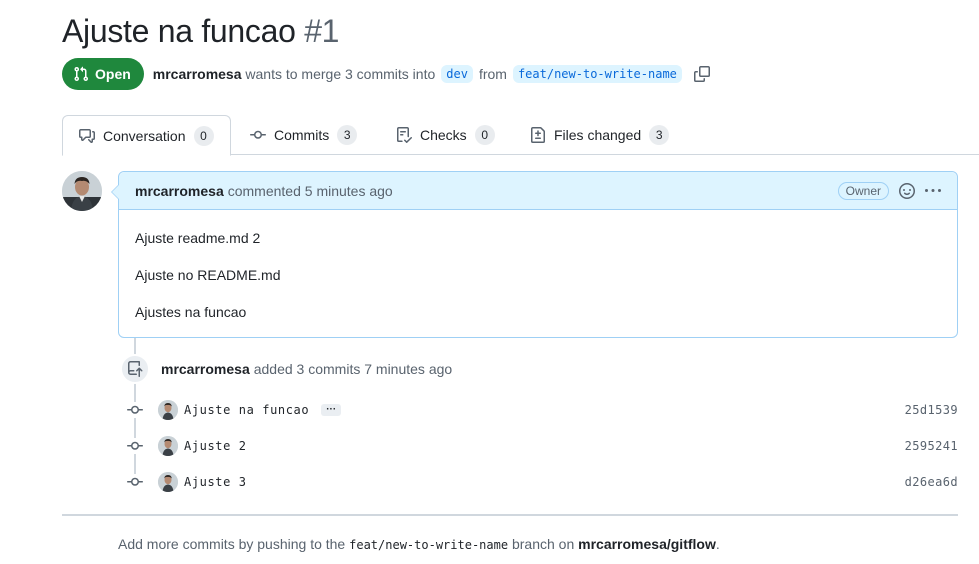  I want to click on comment-line: Ajustes na funcao, so click(191, 312).